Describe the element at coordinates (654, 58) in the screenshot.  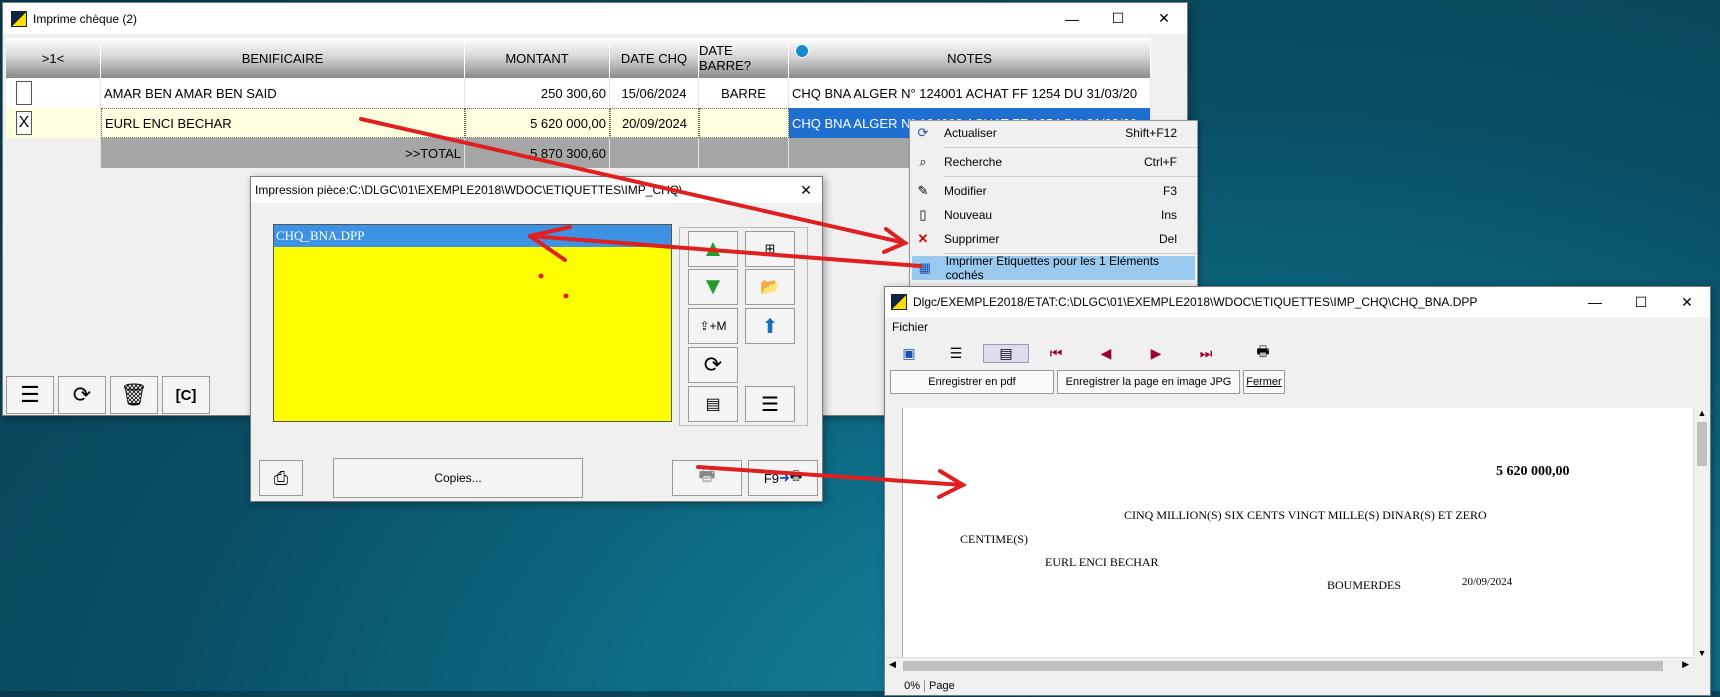
I see `column-header-date-chq: DATE CHQ` at that location.